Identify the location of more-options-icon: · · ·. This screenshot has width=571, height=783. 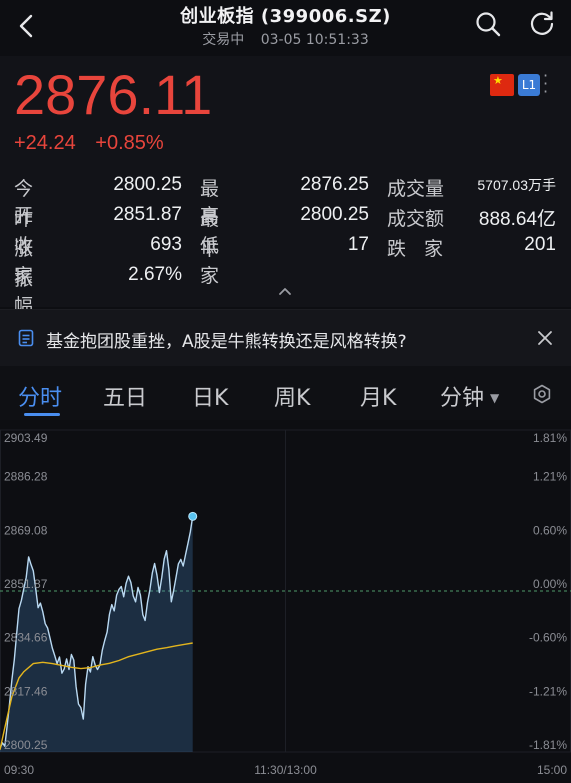
(547, 84).